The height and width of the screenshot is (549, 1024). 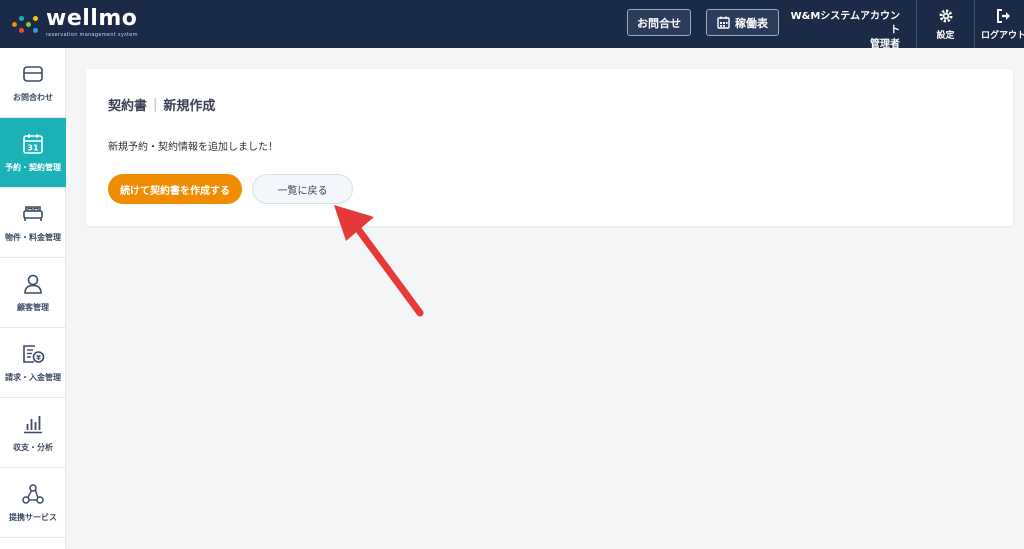 I want to click on sidebar-item-label: 請求・入金管理, so click(x=33, y=377).